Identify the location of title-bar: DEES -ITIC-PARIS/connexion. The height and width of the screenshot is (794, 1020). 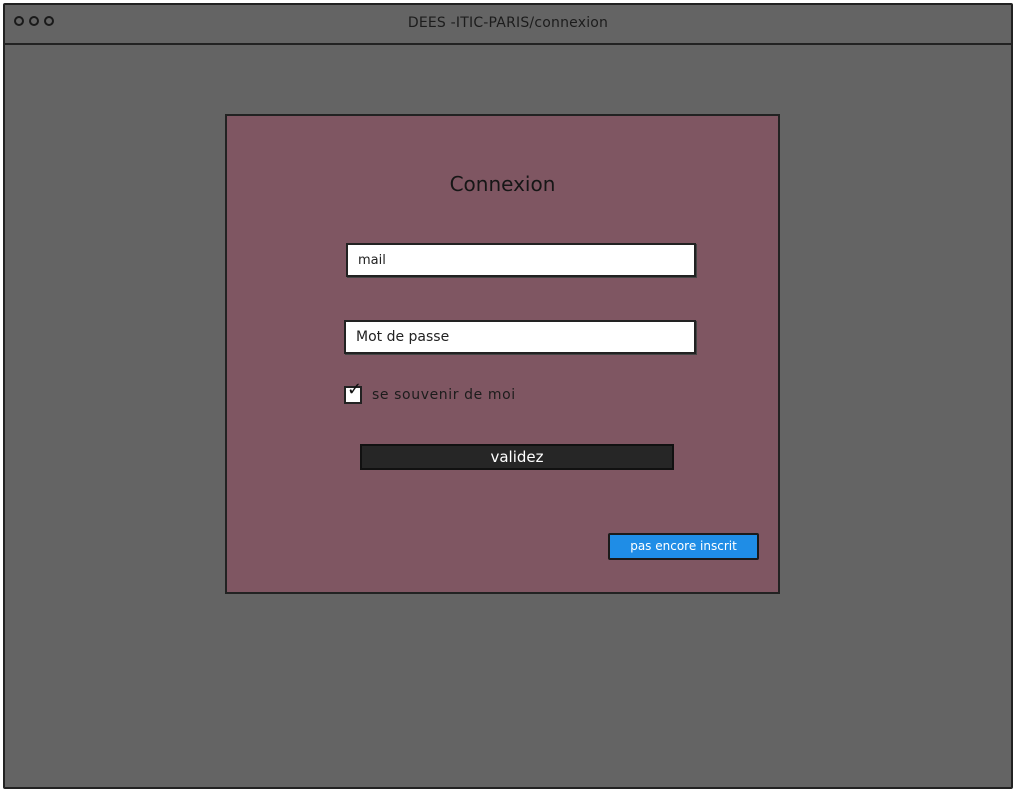
(508, 25).